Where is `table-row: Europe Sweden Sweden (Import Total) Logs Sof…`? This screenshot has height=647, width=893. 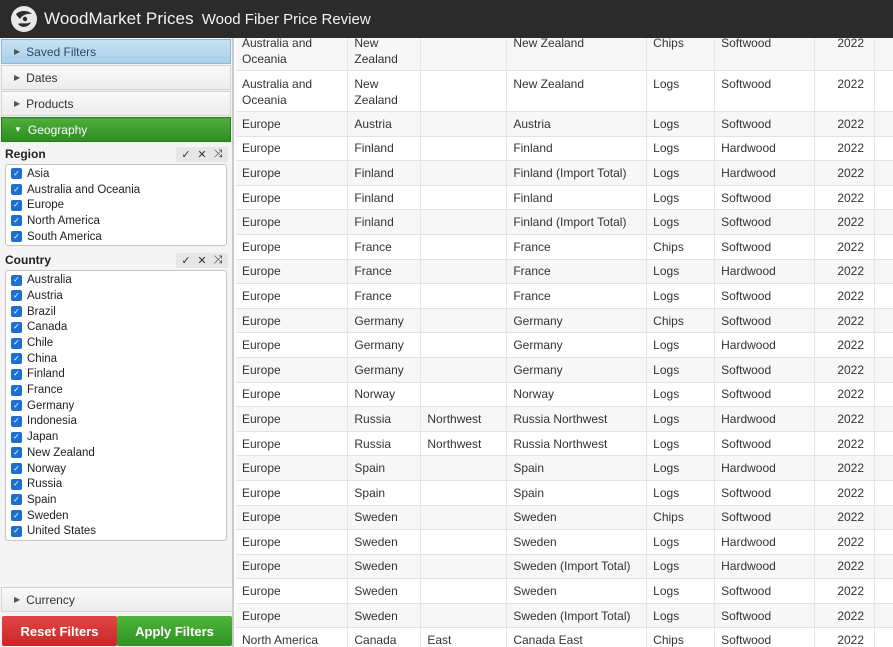 table-row: Europe Sweden Sweden (Import Total) Logs Sof… is located at coordinates (564, 616).